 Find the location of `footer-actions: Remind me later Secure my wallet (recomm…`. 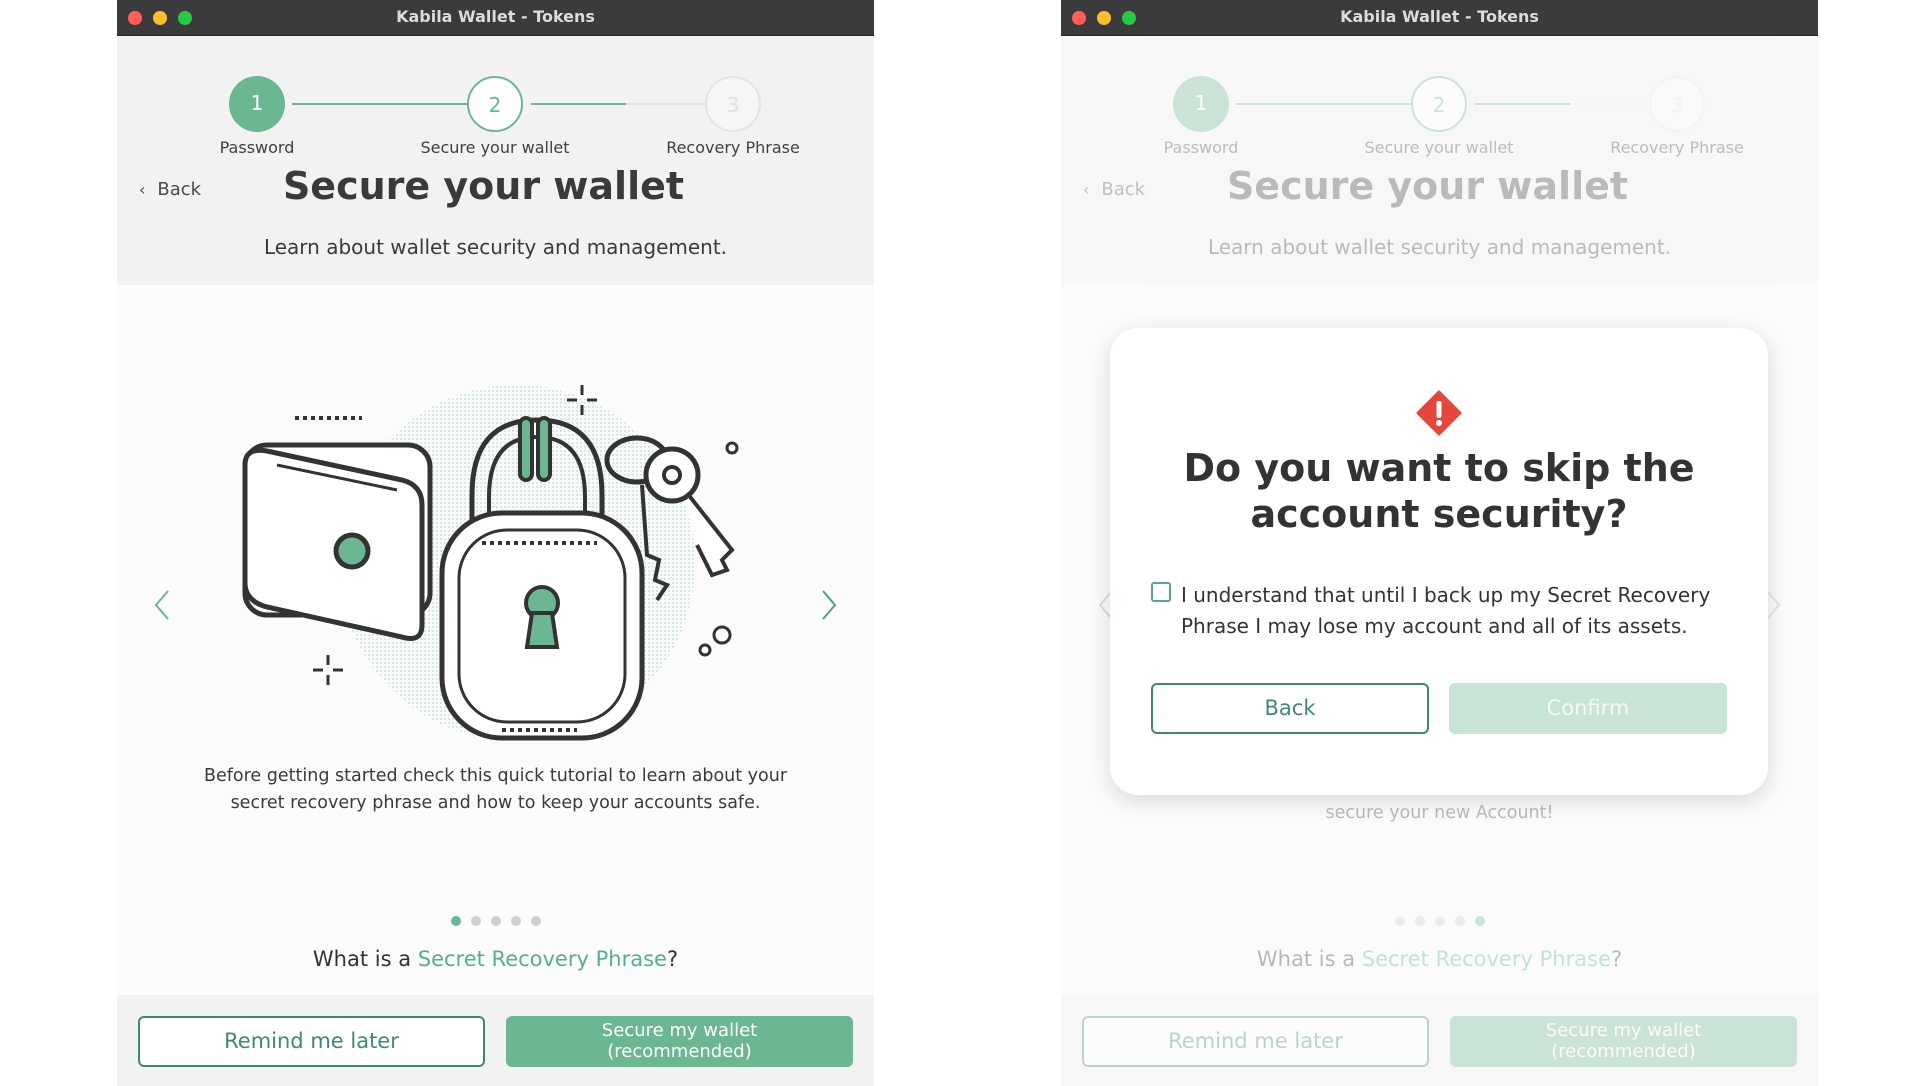

footer-actions: Remind me later Secure my wallet (recomm… is located at coordinates (495, 1040).